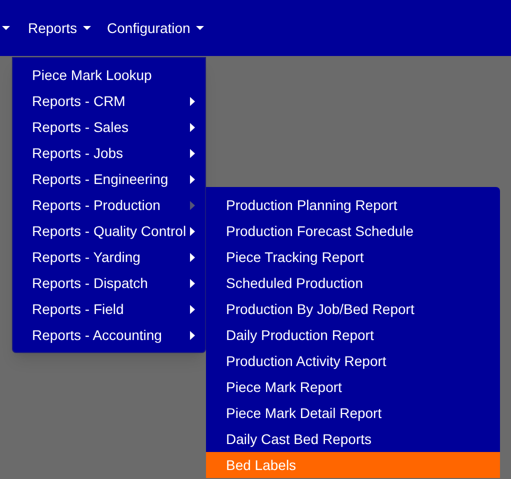  I want to click on menu-item: Reports - Engineering, so click(109, 179).